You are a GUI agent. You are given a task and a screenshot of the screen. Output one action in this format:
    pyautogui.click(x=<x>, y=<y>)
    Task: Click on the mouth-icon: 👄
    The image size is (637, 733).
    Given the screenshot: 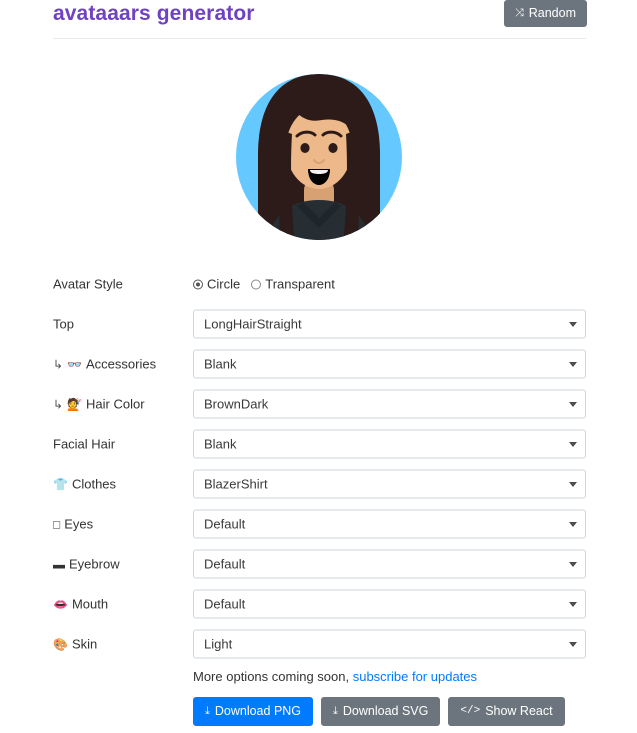 What is the action you would take?
    pyautogui.click(x=60, y=604)
    